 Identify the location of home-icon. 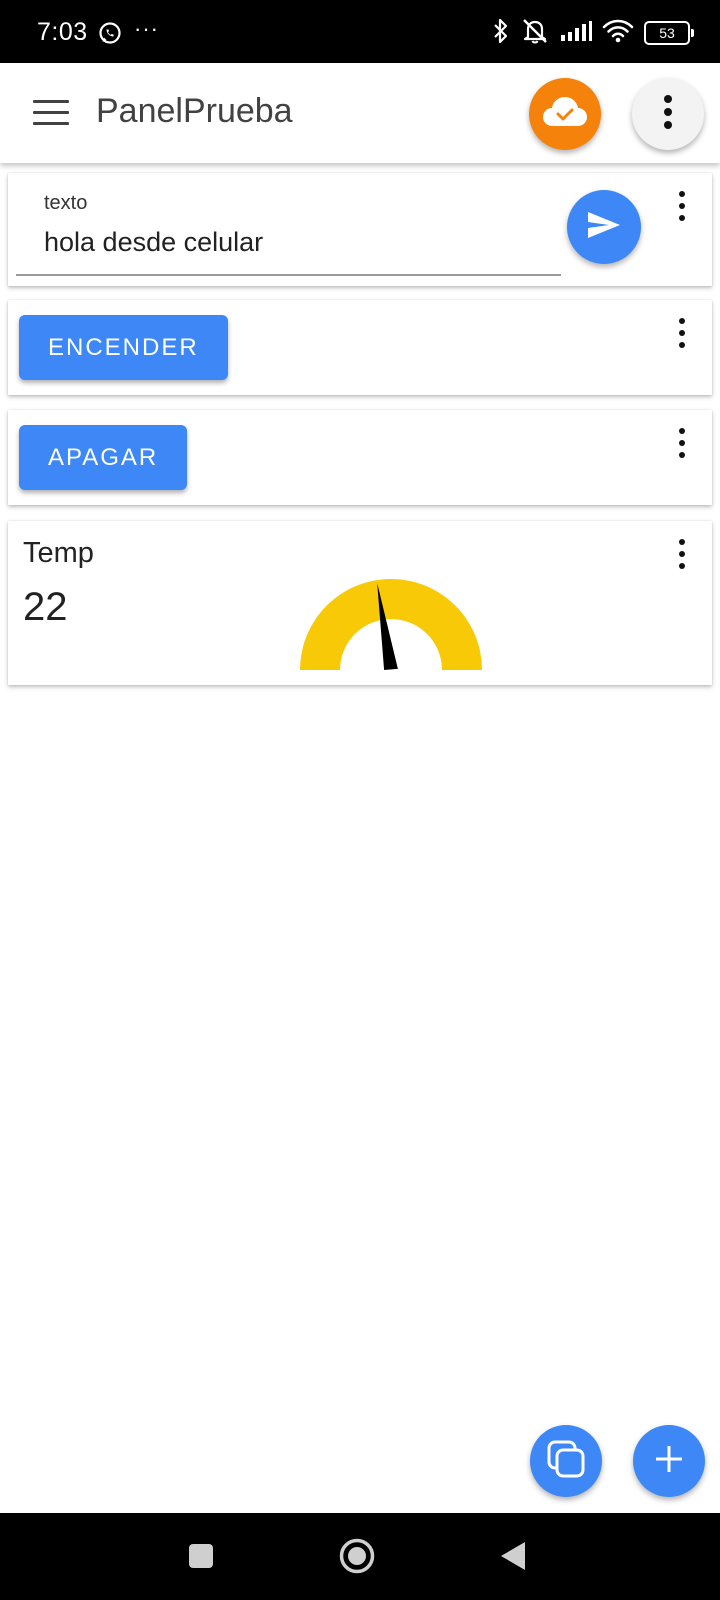
(357, 1558).